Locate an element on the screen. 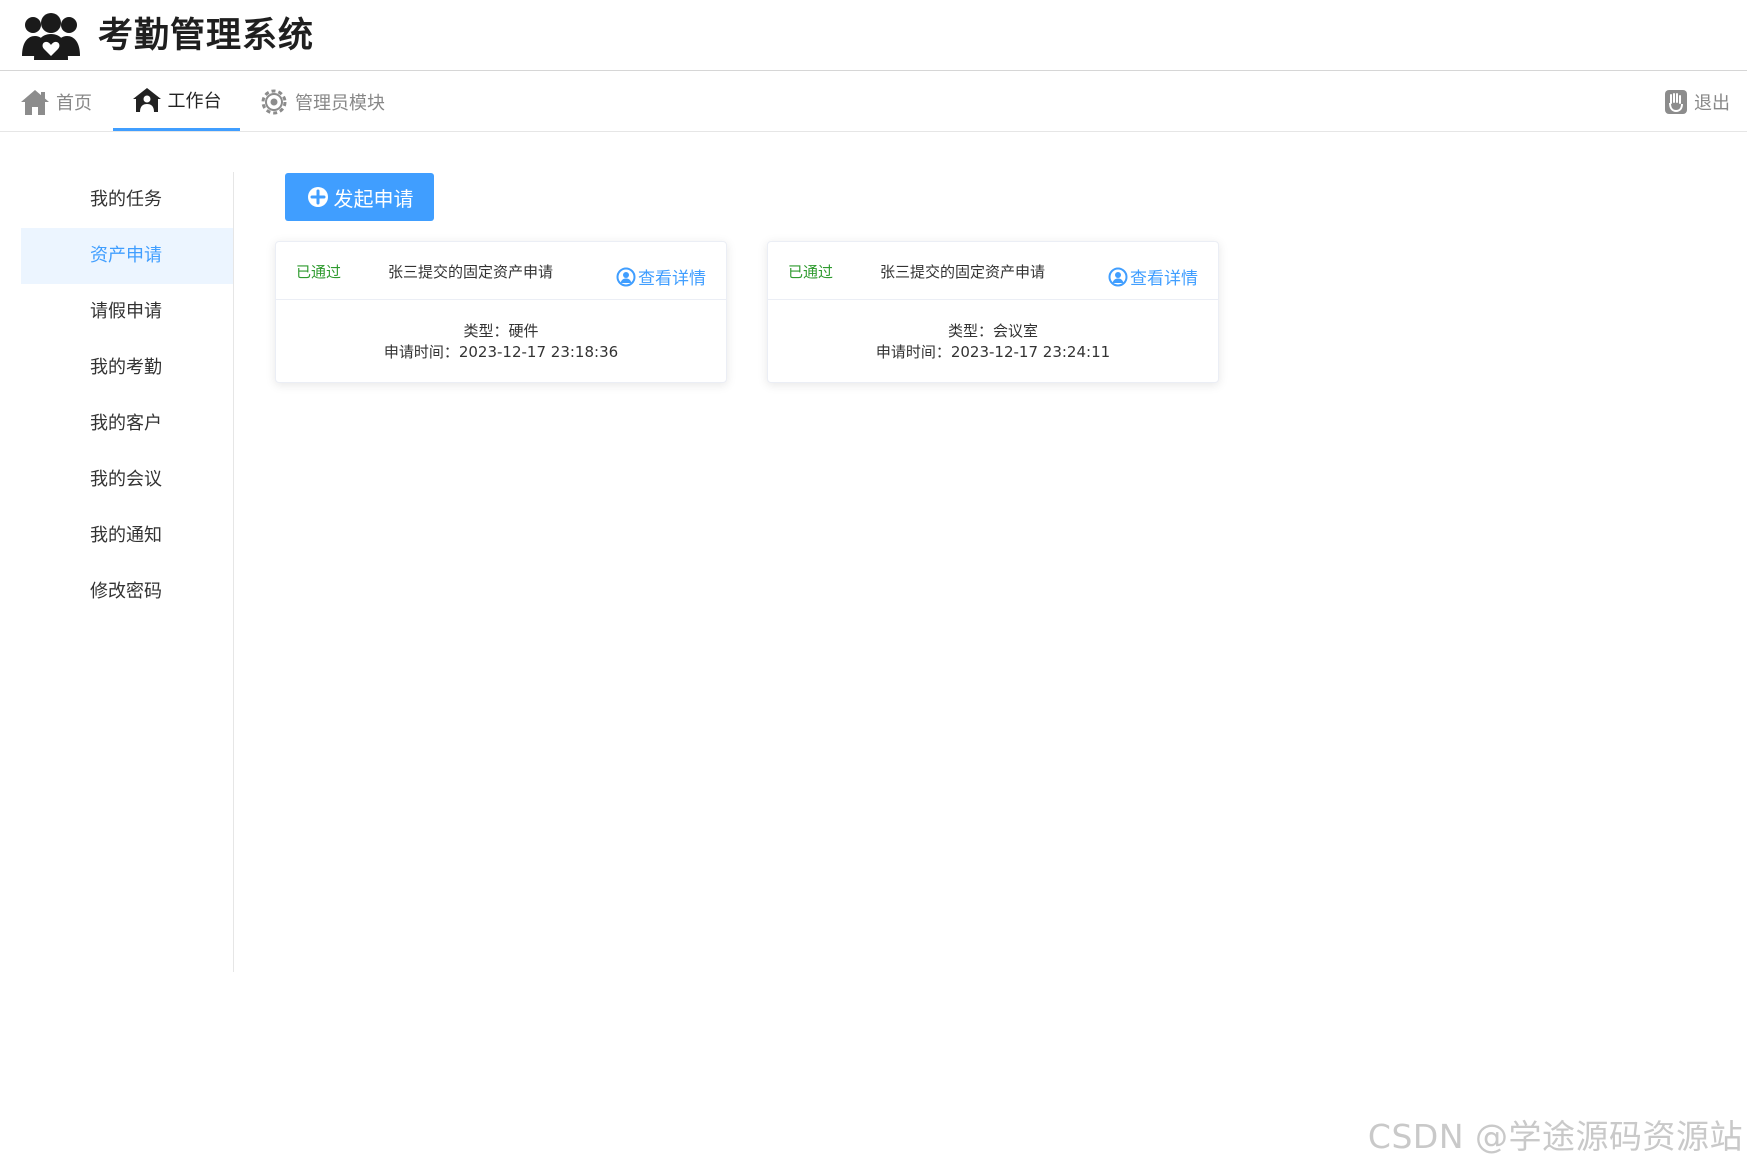  people-heart-icon is located at coordinates (51, 36).